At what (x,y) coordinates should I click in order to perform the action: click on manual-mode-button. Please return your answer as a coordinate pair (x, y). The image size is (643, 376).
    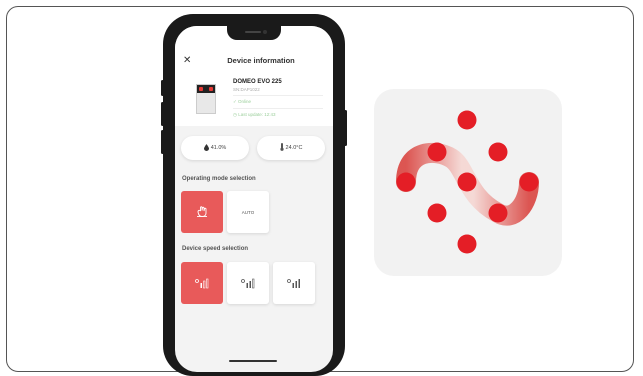
    Looking at the image, I should click on (202, 212).